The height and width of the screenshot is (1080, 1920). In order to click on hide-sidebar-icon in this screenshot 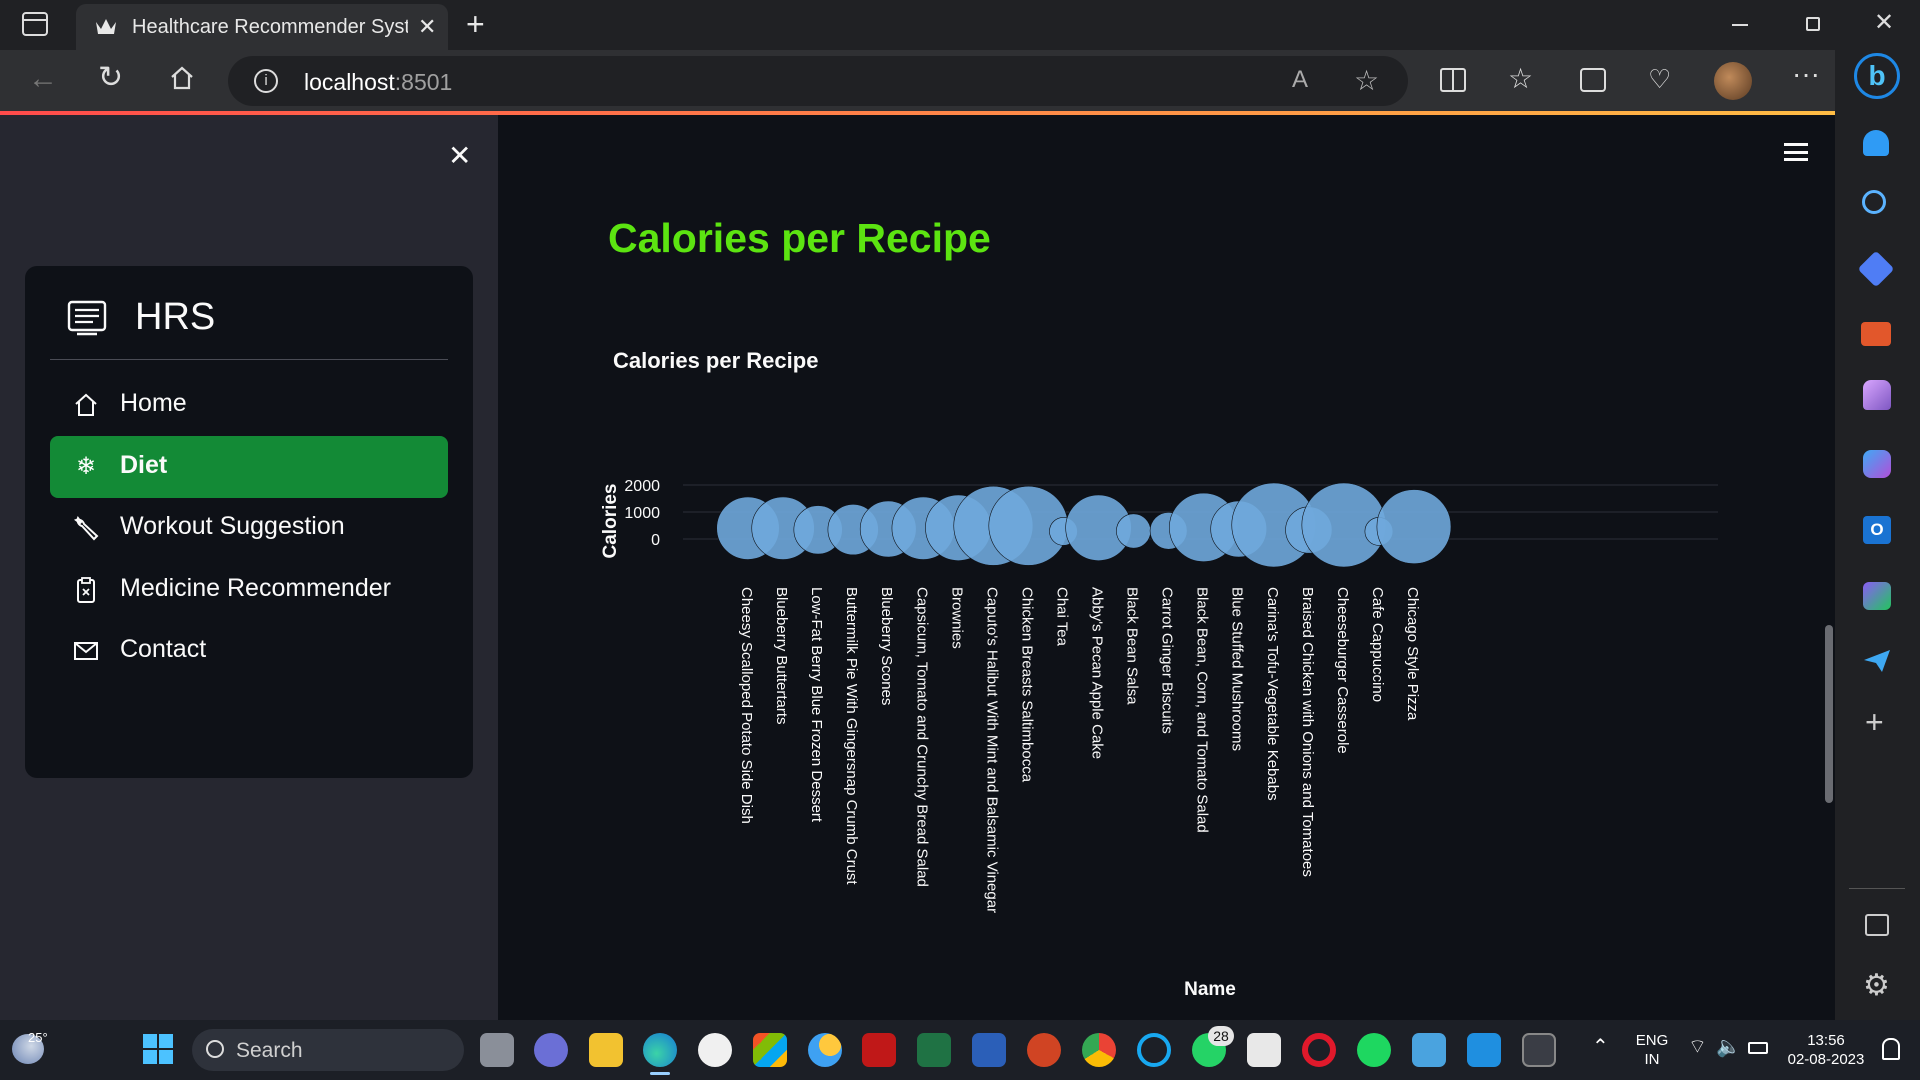, I will do `click(1877, 925)`.